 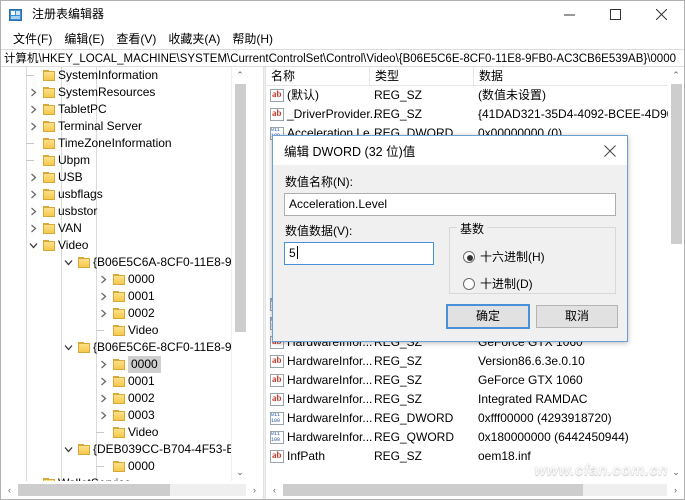 What do you see at coordinates (274, 490) in the screenshot?
I see `list-scroll-left-arrow: ‹` at bounding box center [274, 490].